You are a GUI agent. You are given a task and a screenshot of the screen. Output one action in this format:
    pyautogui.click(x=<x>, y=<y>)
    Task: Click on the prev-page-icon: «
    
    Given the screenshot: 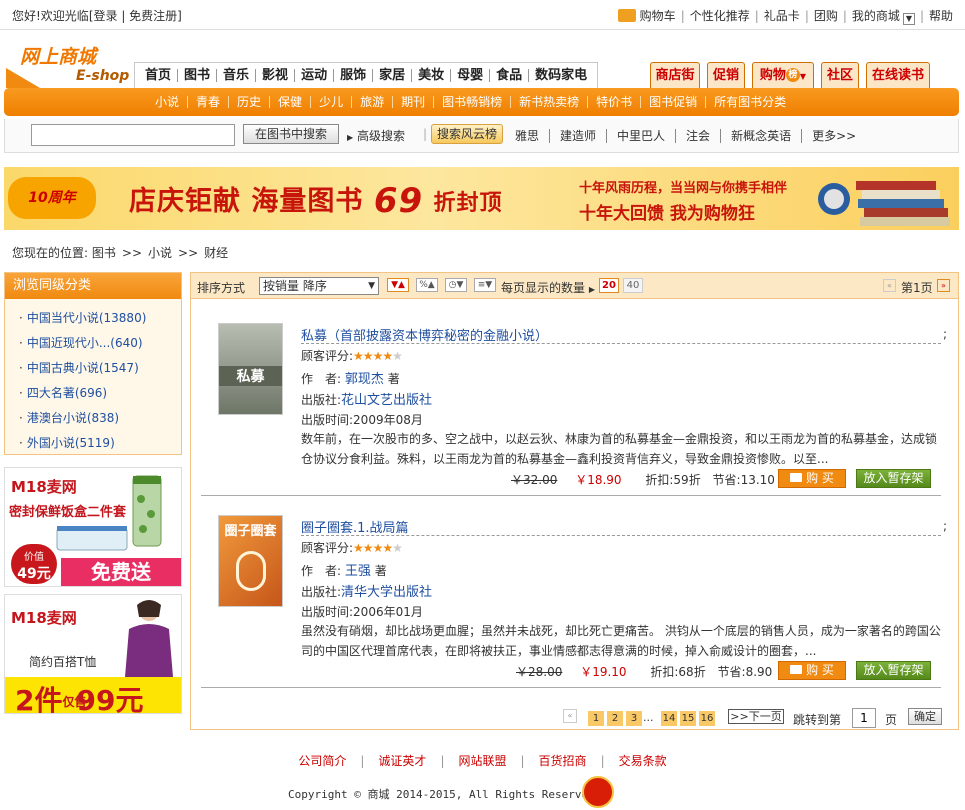 What is the action you would take?
    pyautogui.click(x=889, y=285)
    